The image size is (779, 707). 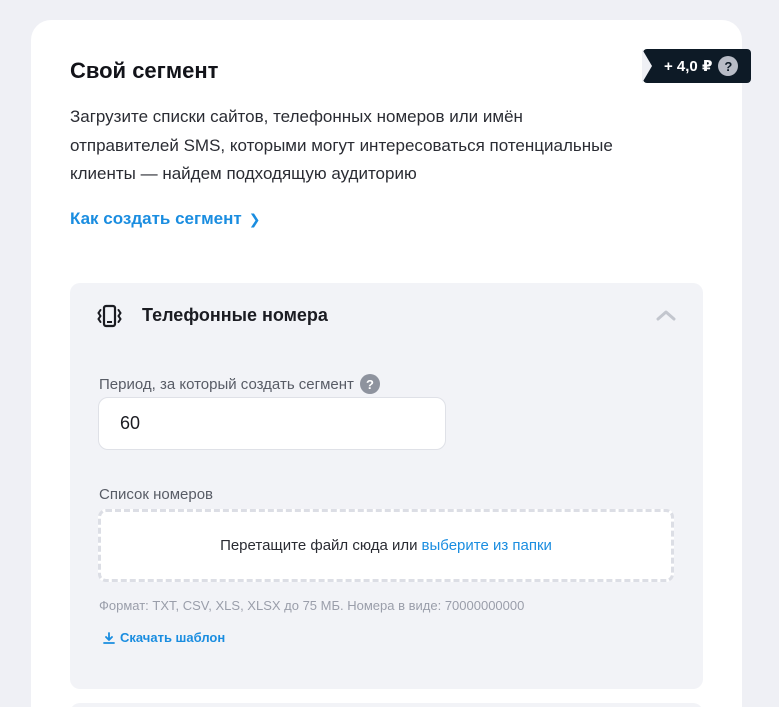 I want to click on question-circle-icon: ?, so click(x=369, y=384).